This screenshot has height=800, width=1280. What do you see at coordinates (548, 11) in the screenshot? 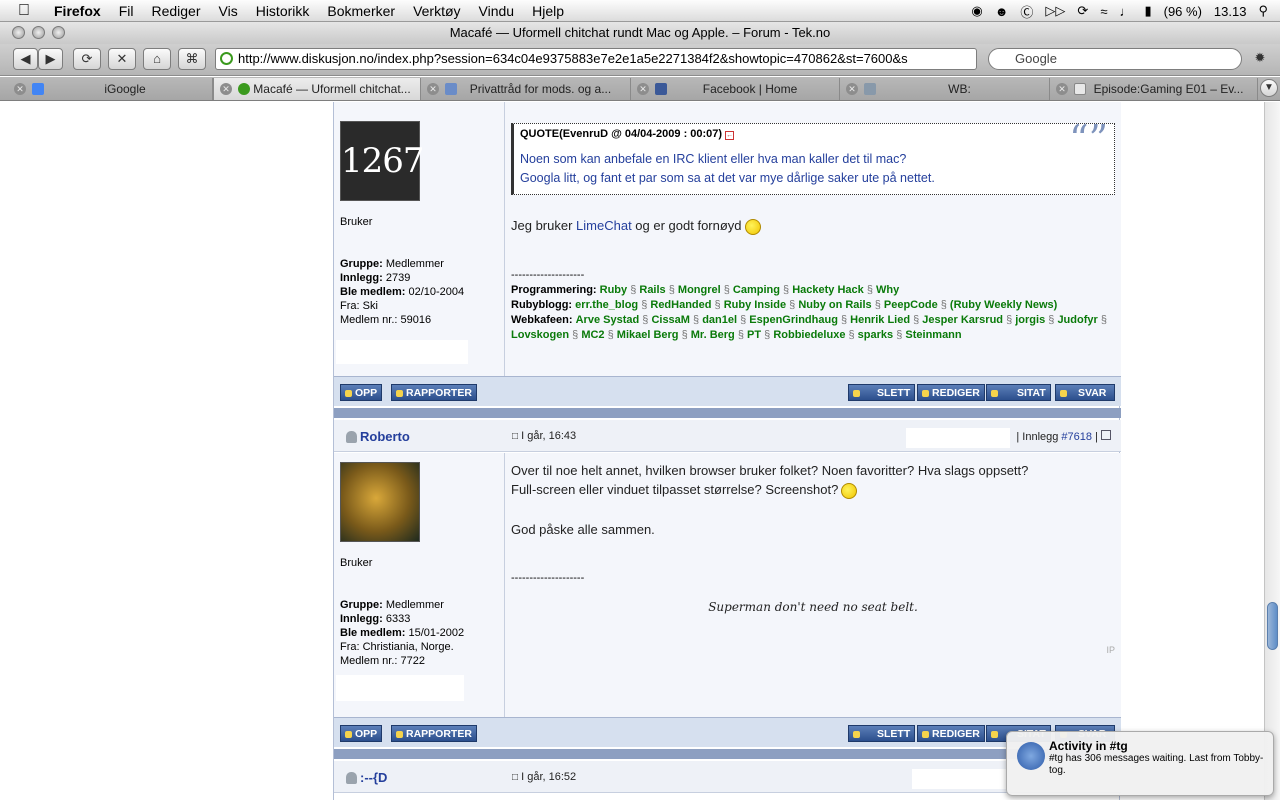
I see `menu-hjelp: Hjelp` at bounding box center [548, 11].